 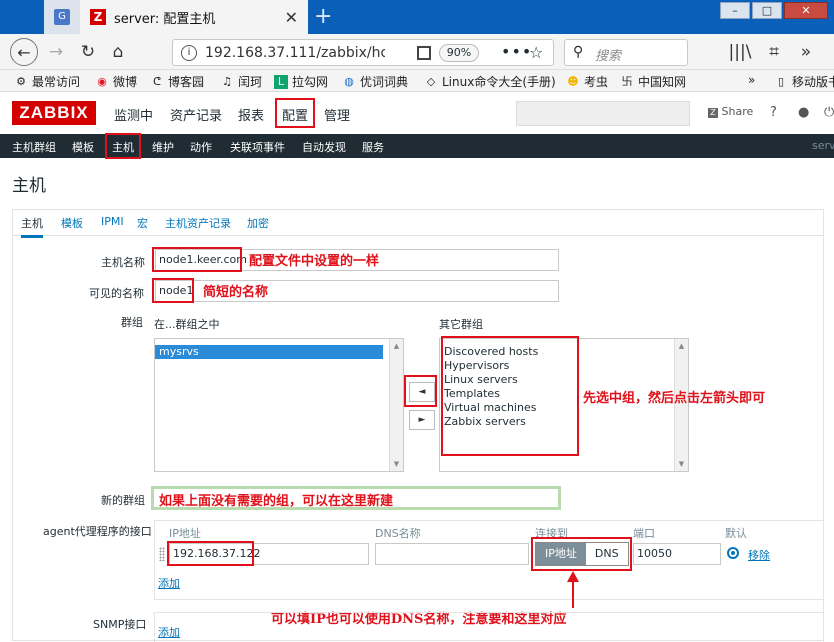 I want to click on cnblogs-icon: ᕦ, so click(x=157, y=81).